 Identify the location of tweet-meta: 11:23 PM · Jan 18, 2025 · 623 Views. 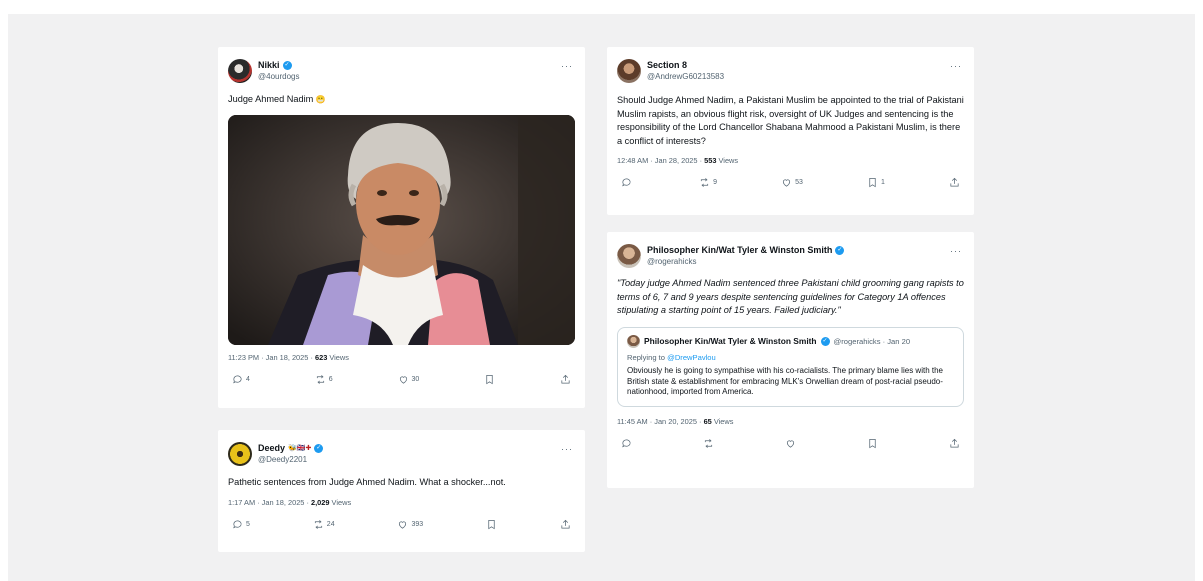
(401, 357).